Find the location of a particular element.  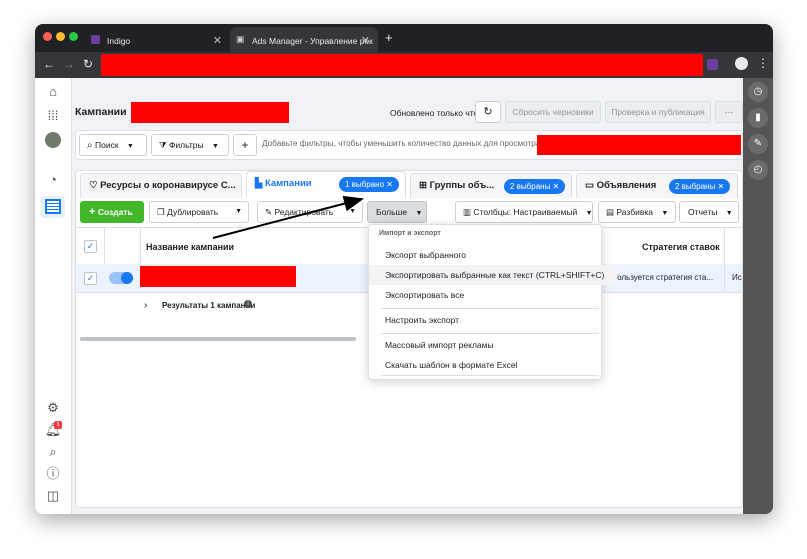

annotation-arrow is located at coordinates (288, 217).